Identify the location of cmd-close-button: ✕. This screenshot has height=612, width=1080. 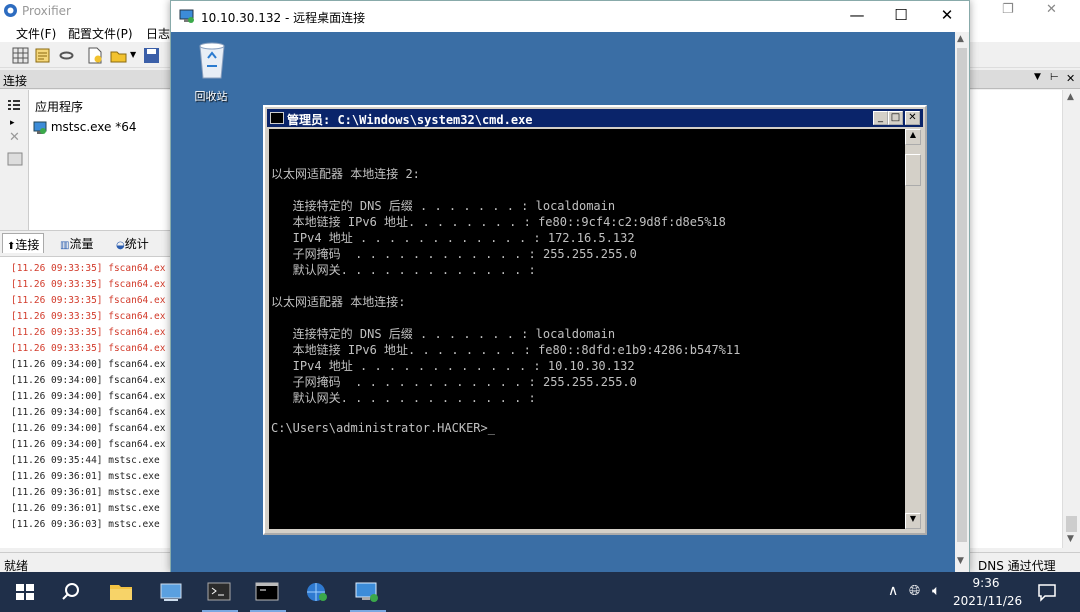
(912, 118).